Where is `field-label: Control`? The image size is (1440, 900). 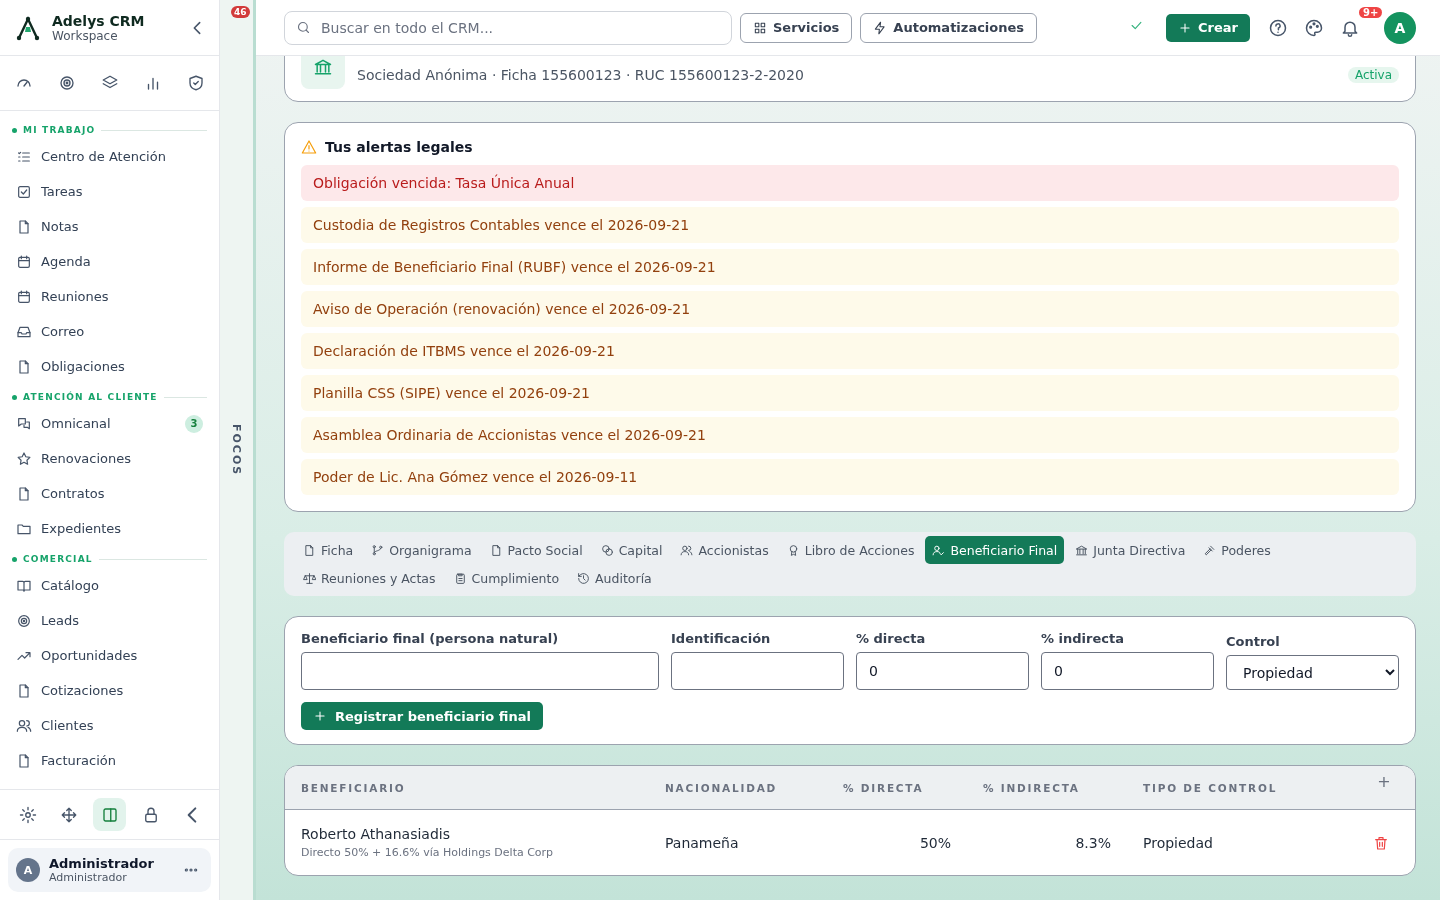 field-label: Control is located at coordinates (1253, 641).